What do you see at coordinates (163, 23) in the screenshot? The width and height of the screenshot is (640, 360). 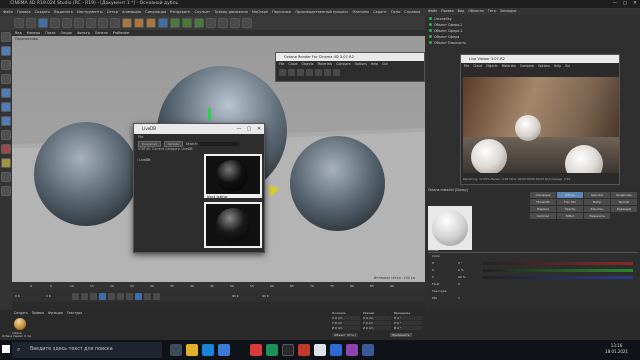 I see `cube-icon` at bounding box center [163, 23].